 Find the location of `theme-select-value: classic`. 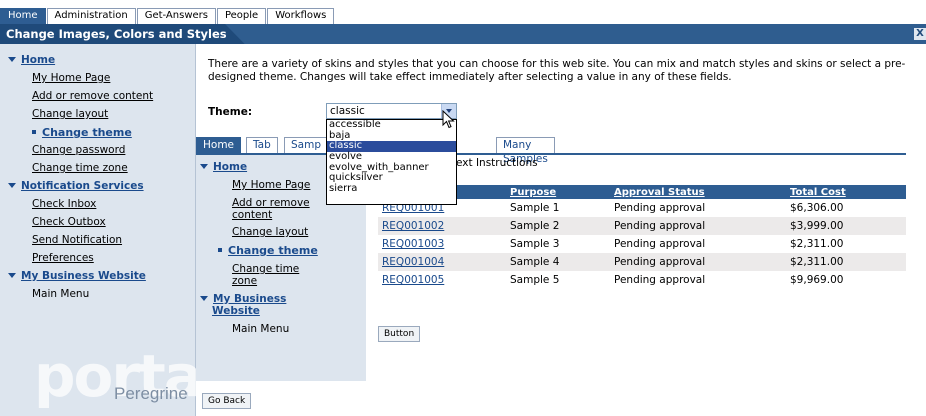

theme-select-value: classic is located at coordinates (347, 111).